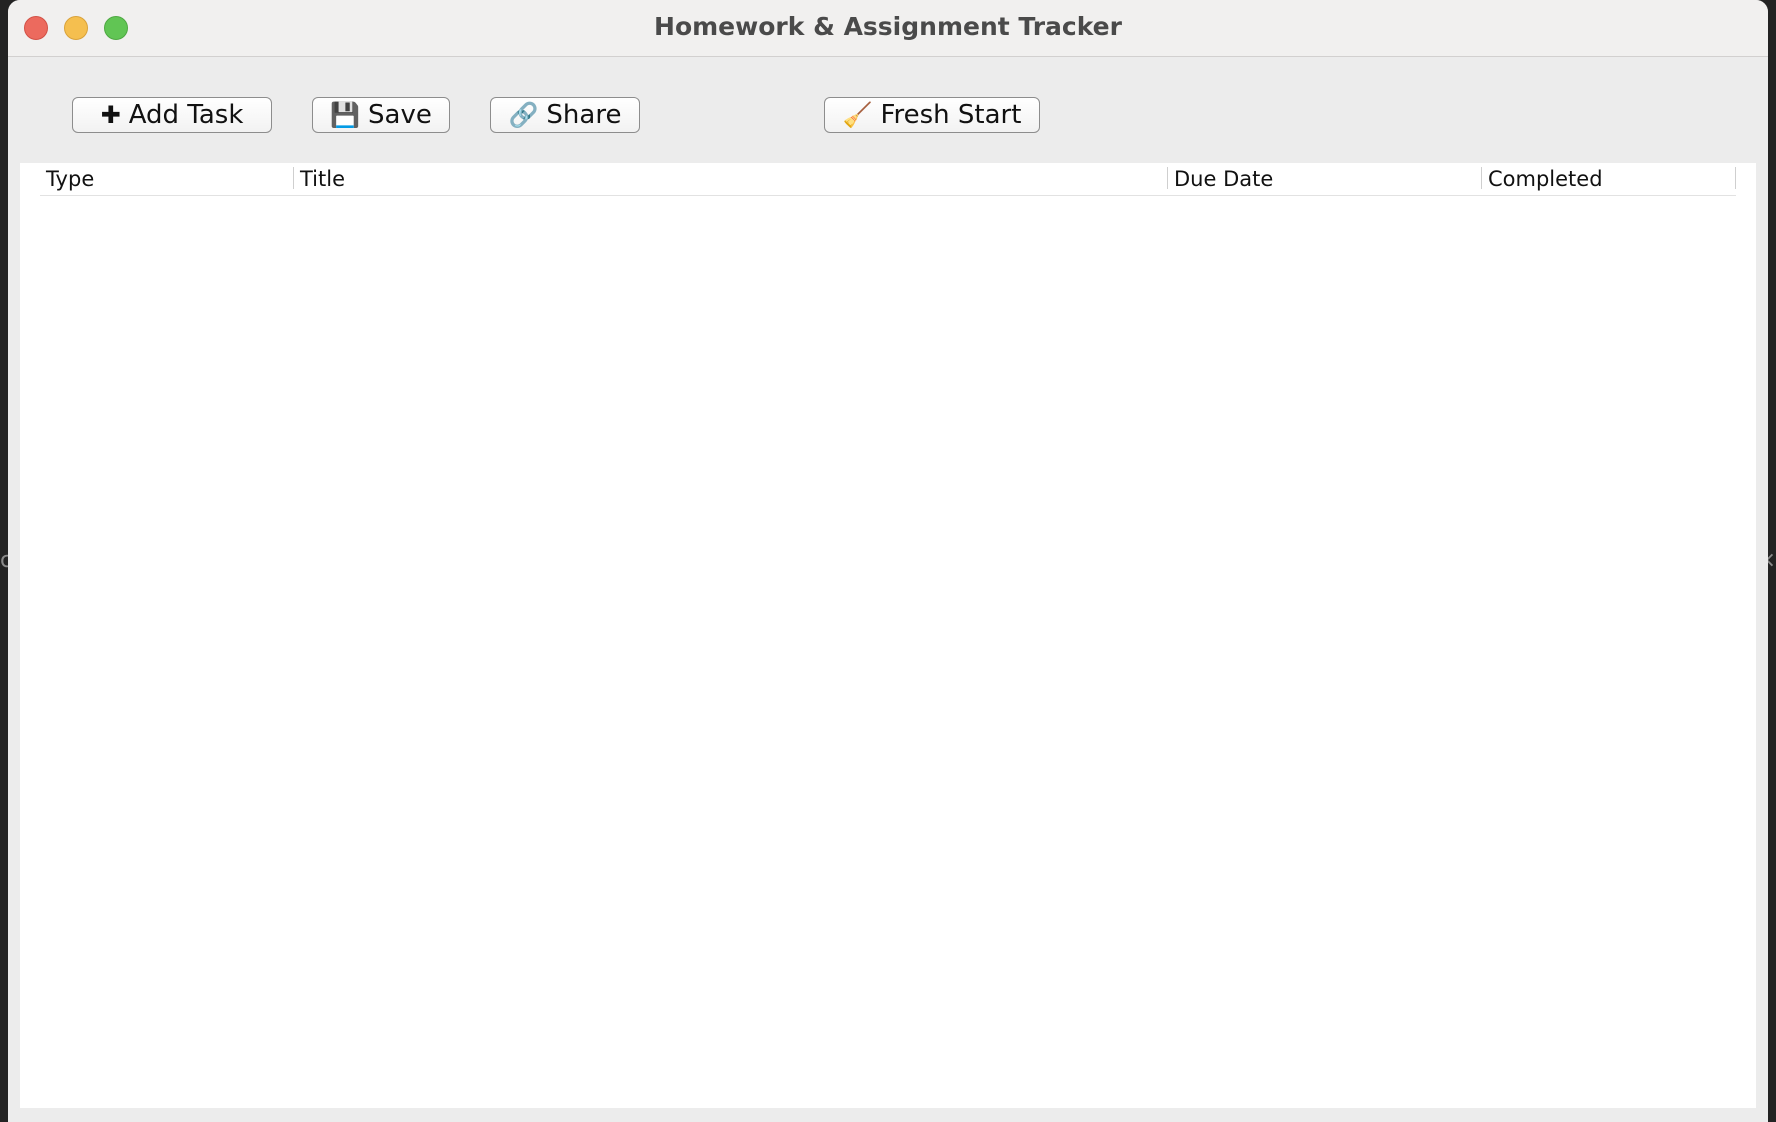 The height and width of the screenshot is (1122, 1776). Describe the element at coordinates (186, 115) in the screenshot. I see `add-task-label: Add Task` at that location.